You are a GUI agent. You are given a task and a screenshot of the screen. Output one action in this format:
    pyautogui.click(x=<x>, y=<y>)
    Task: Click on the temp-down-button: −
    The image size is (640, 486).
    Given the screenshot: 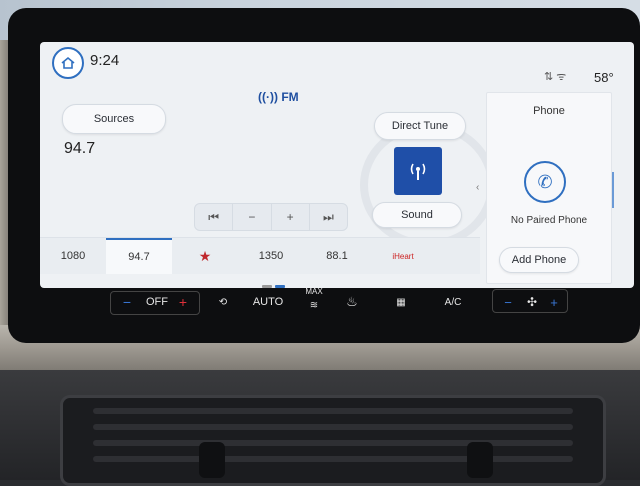 What is the action you would take?
    pyautogui.click(x=127, y=302)
    